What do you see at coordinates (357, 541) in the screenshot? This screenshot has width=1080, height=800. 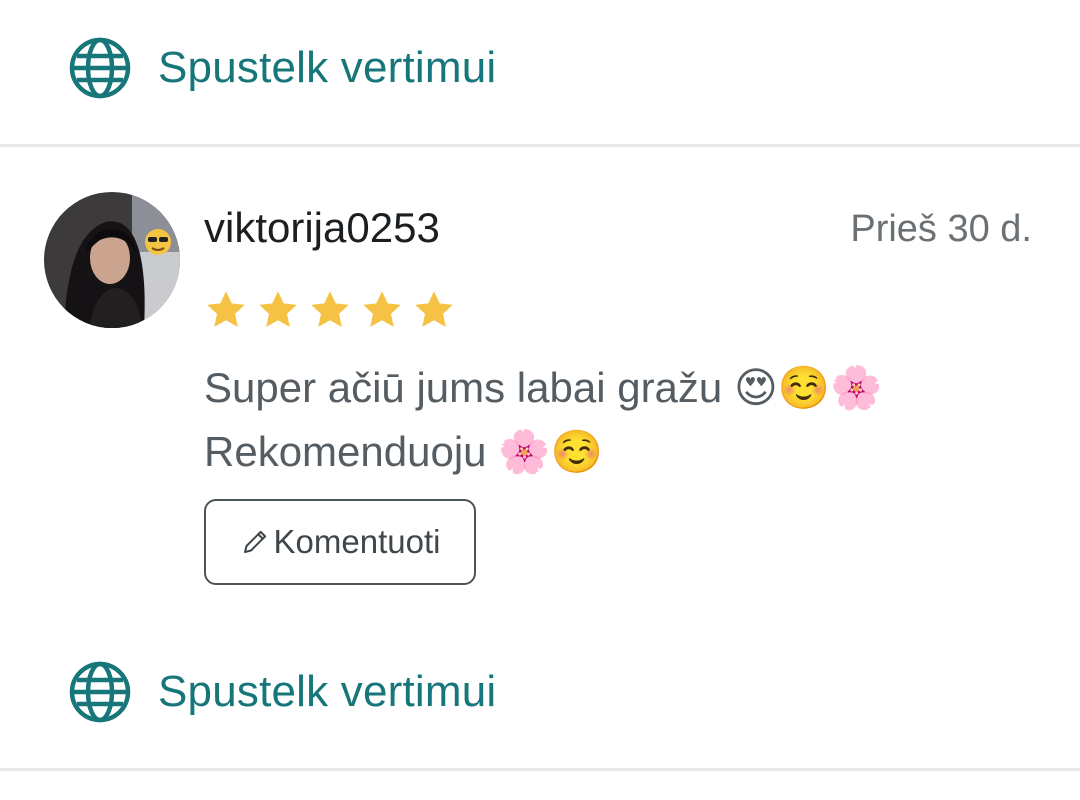 I see `comment-button-label: Komentuoti` at bounding box center [357, 541].